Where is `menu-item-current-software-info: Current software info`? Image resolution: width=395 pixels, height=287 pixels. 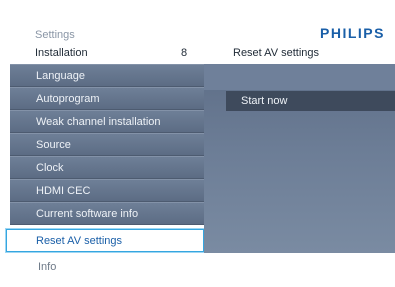
menu-item-current-software-info: Current software info is located at coordinates (107, 213).